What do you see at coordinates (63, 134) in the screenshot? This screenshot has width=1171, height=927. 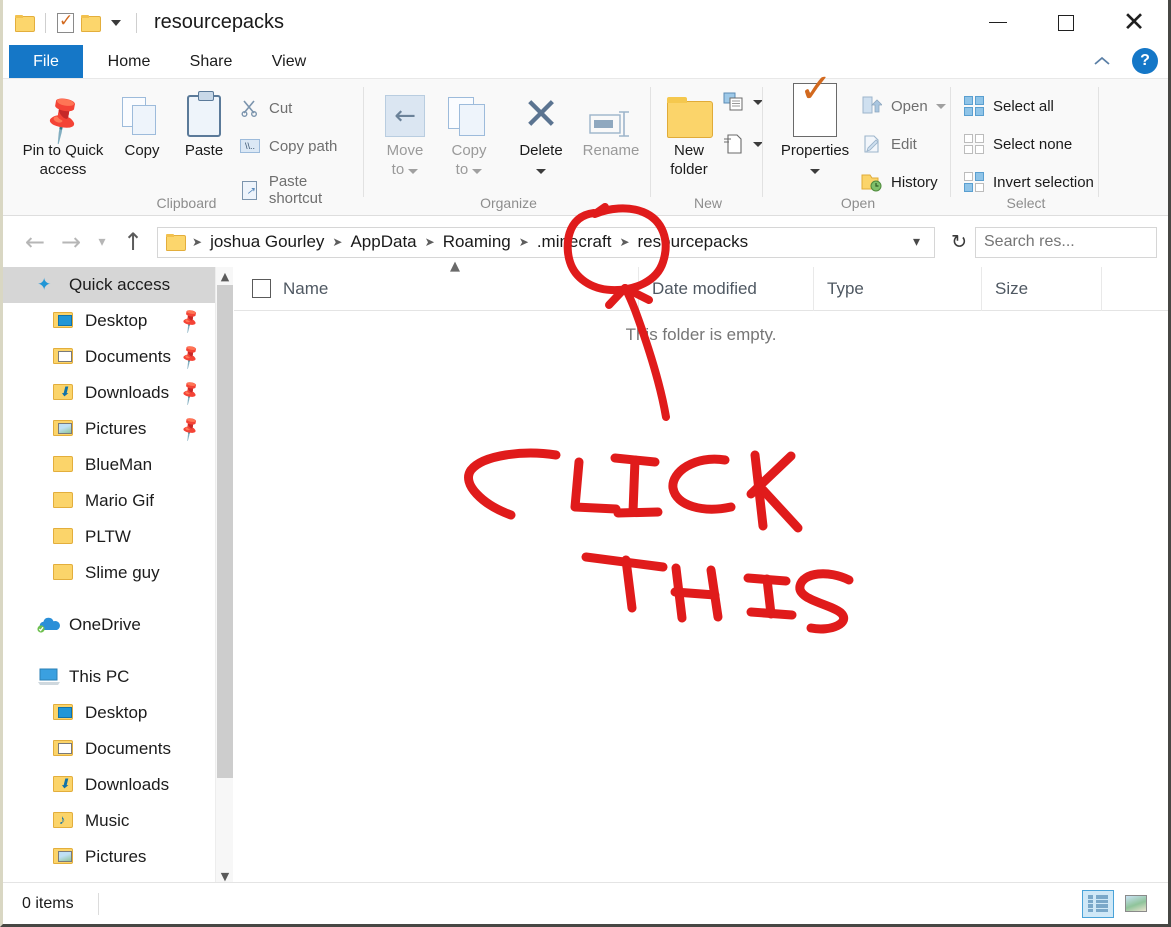 I see `pin-to-quick-access-button: 📌 Pin to Quick access` at bounding box center [63, 134].